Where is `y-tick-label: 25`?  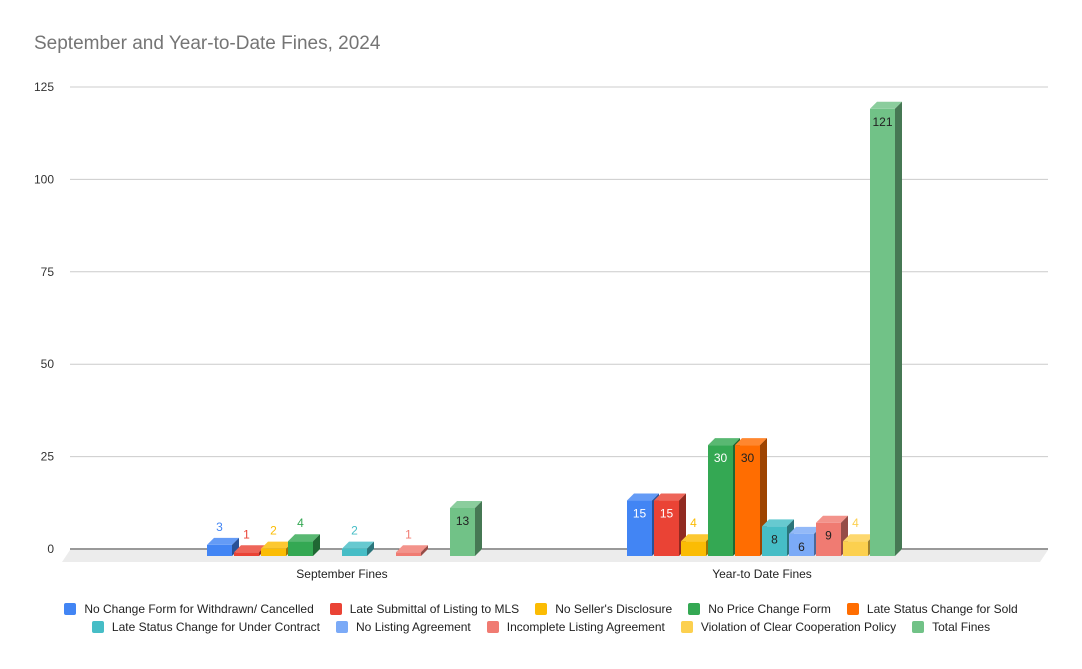
y-tick-label: 25 is located at coordinates (48, 457).